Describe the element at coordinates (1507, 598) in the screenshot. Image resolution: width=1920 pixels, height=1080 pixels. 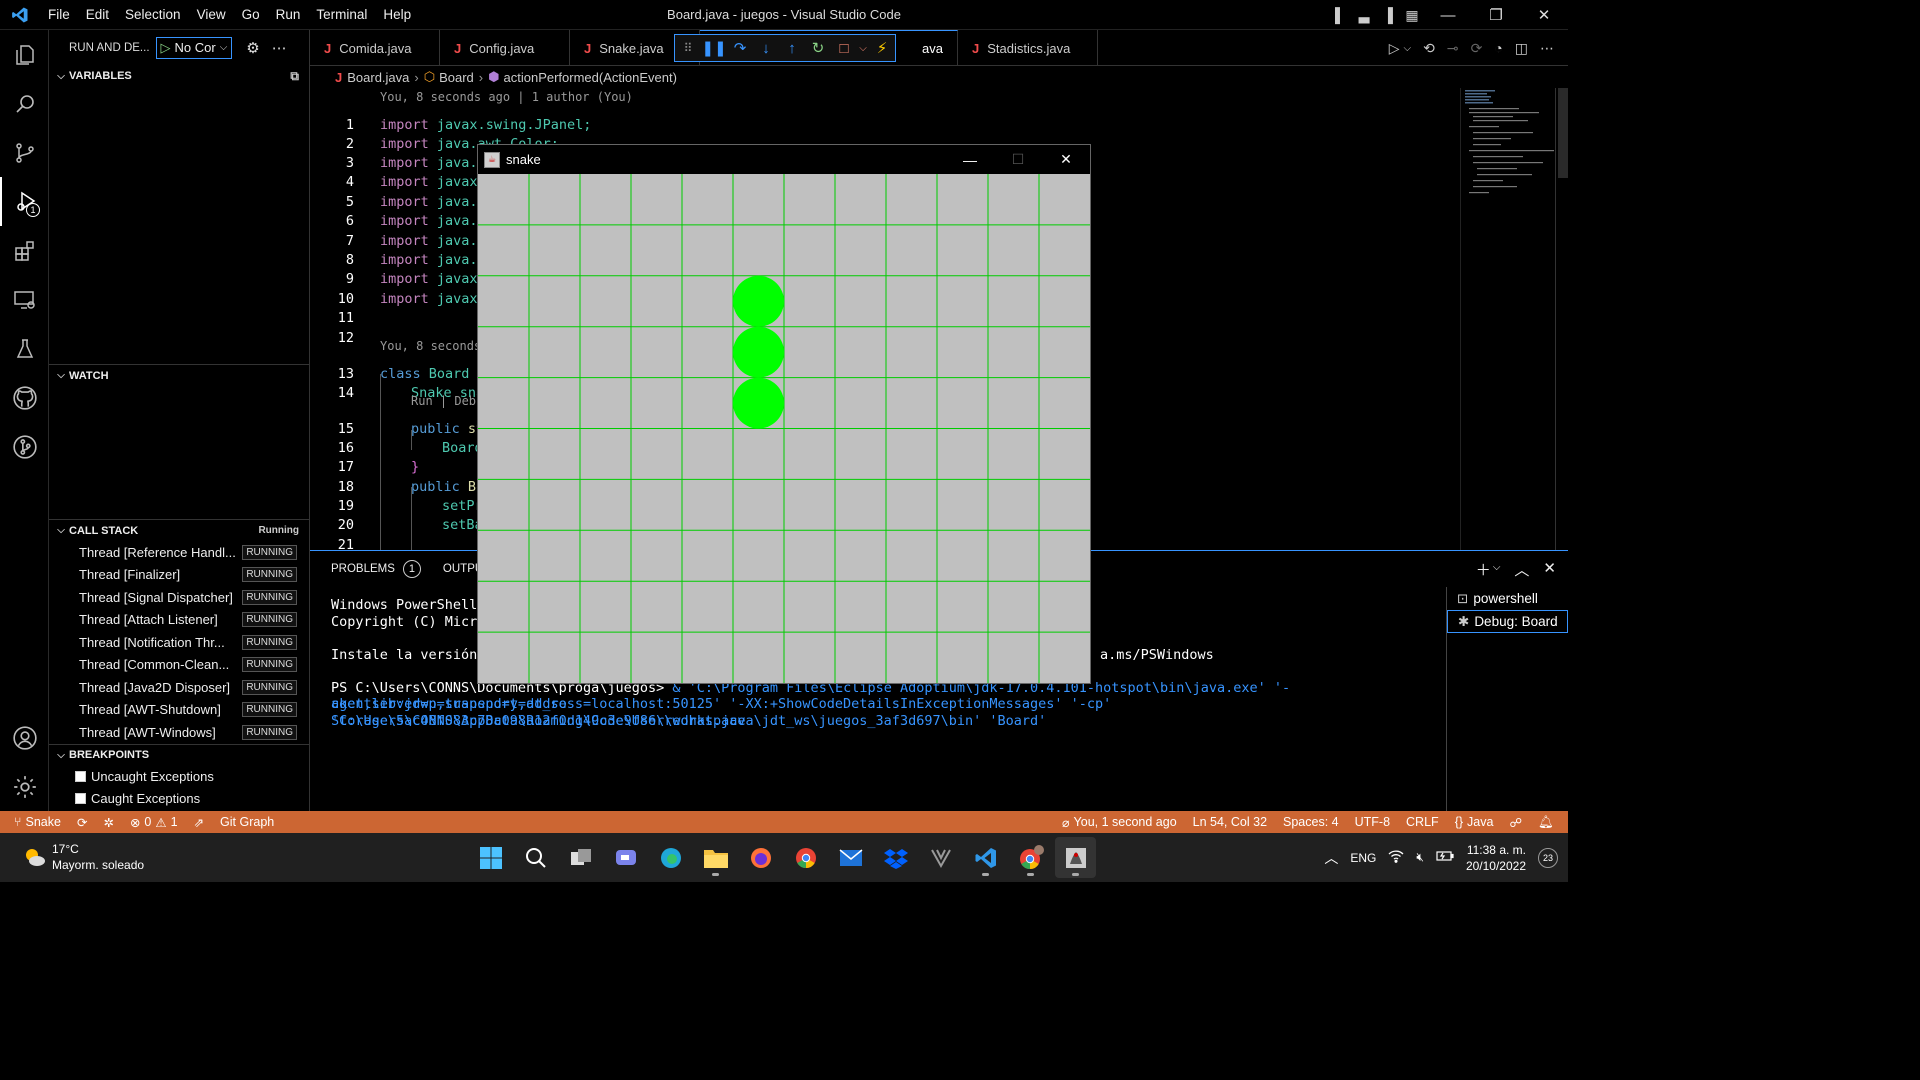
I see `terminal-item-powershell: ⊡ powershell` at that location.